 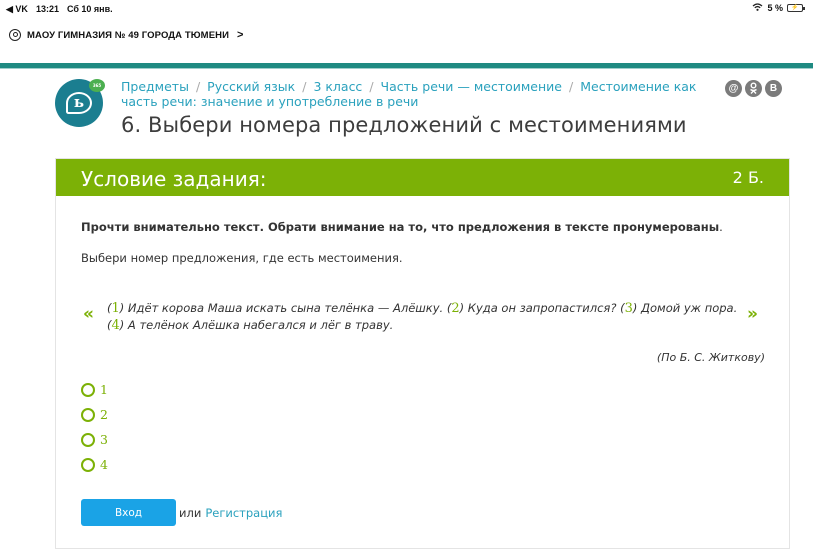 I want to click on breadcrumb-topic: Часть речи — местоимение, so click(x=471, y=86).